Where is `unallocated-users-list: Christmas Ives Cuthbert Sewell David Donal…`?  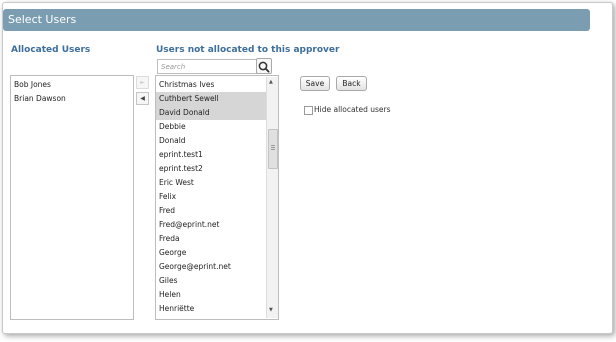 unallocated-users-list: Christmas Ives Cuthbert Sewell David Donal… is located at coordinates (211, 197).